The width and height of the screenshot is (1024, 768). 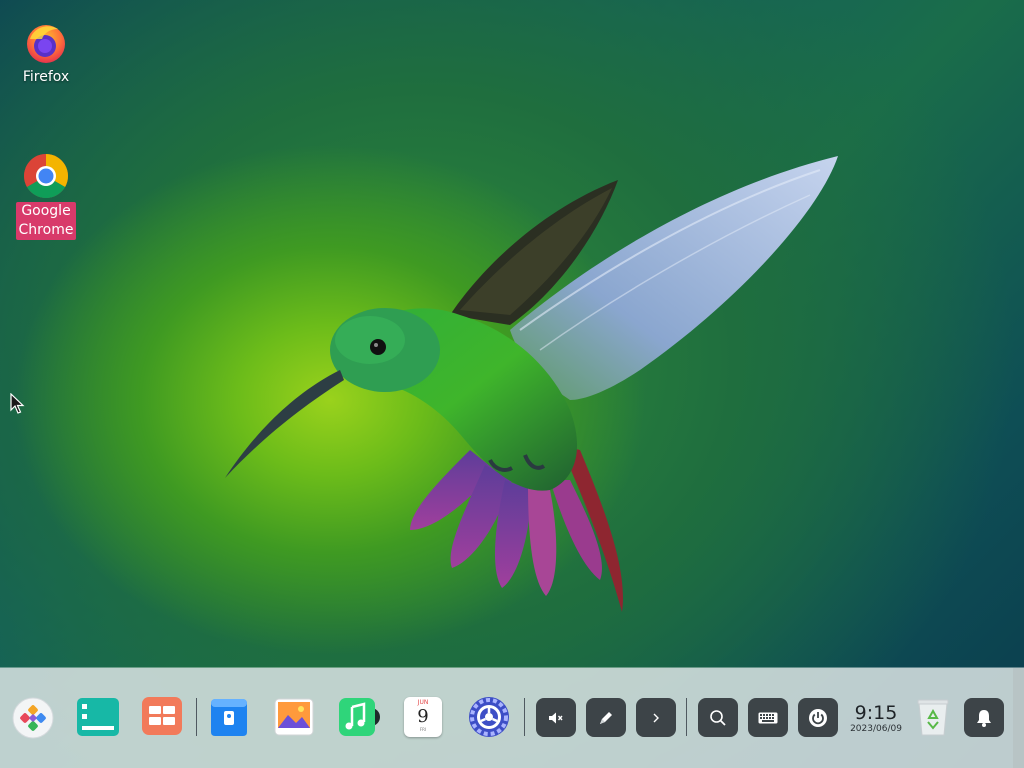 I want to click on workspace-grid-icon, so click(x=162, y=716).